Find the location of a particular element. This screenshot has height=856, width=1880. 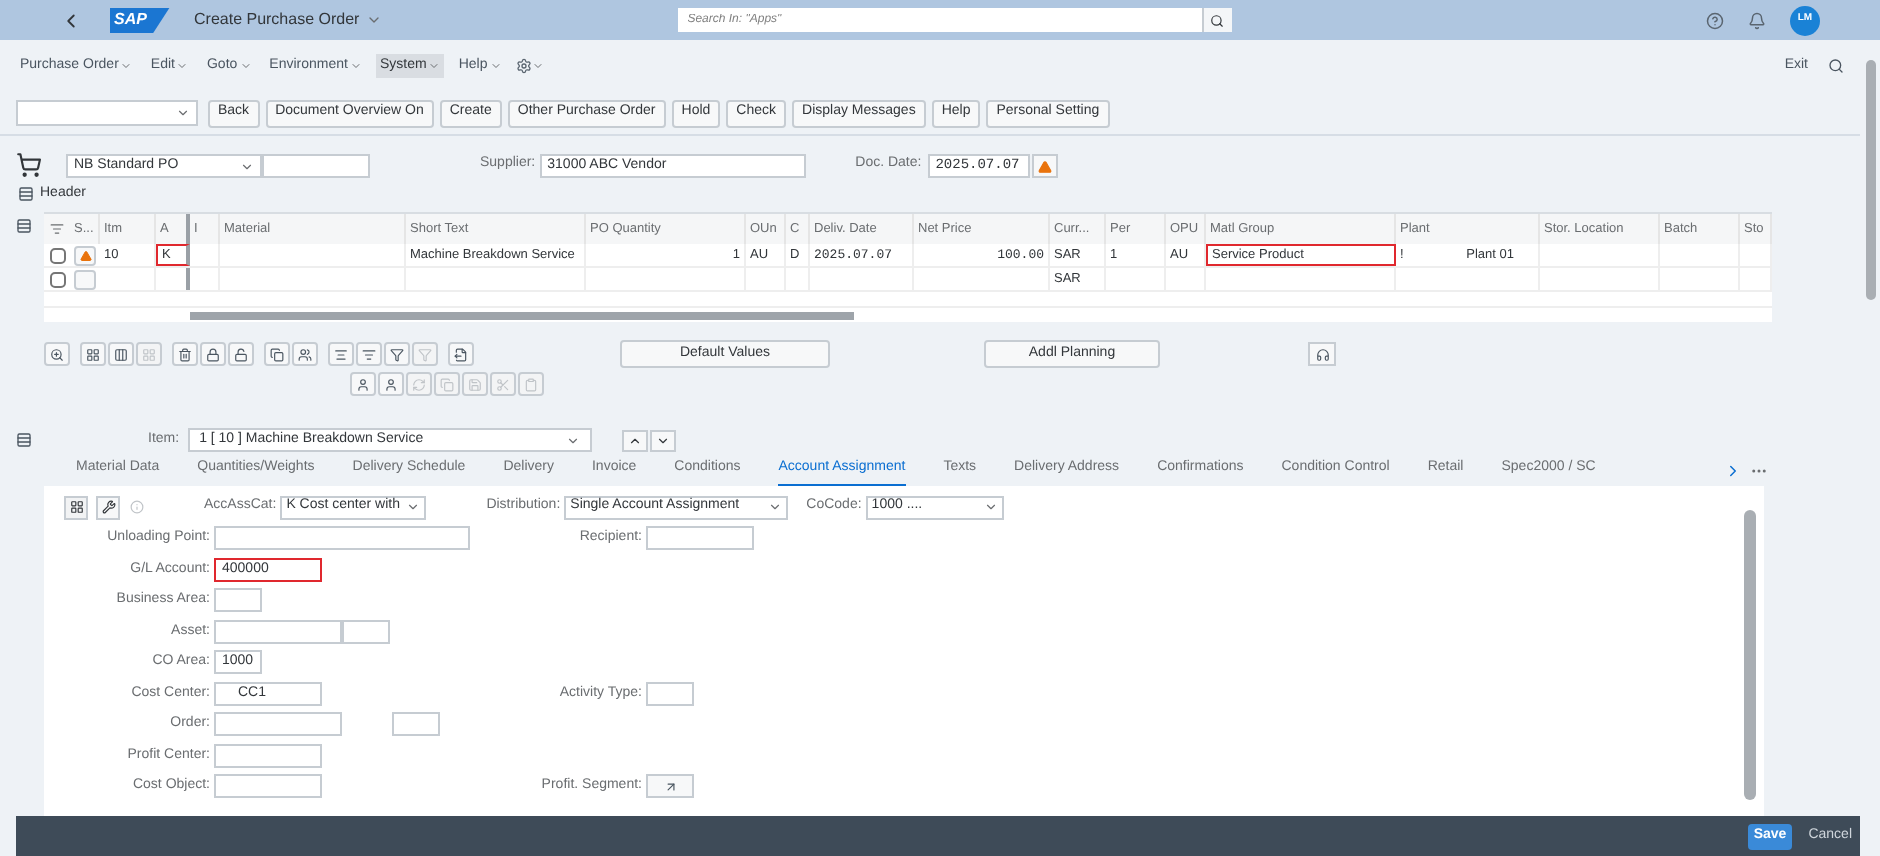

chevron-down-icon is located at coordinates (662, 440).